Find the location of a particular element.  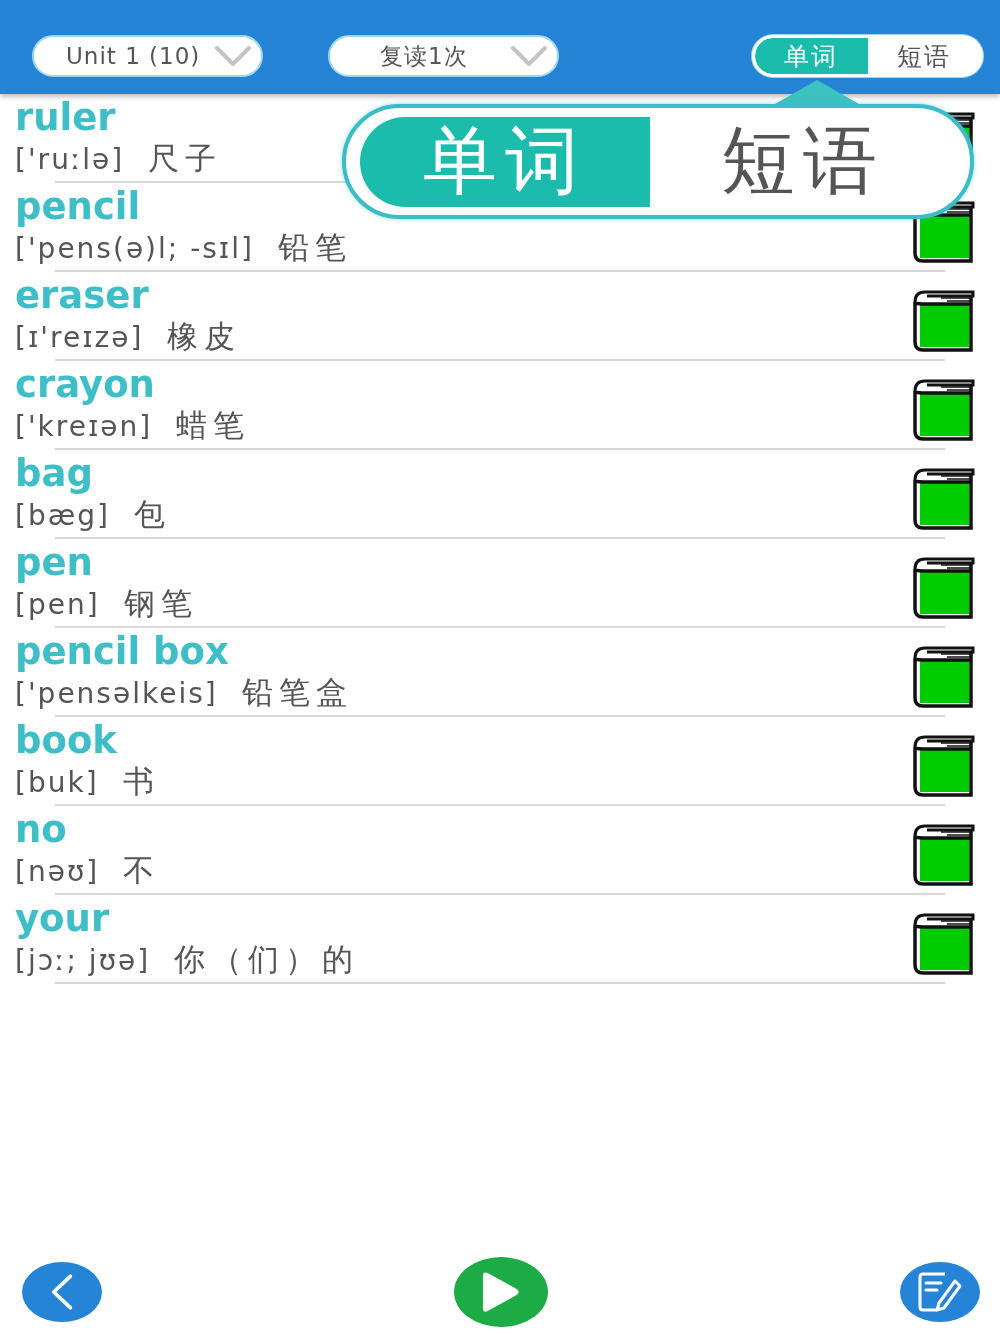

meaning-text: 你（们）的 is located at coordinates (267, 958).